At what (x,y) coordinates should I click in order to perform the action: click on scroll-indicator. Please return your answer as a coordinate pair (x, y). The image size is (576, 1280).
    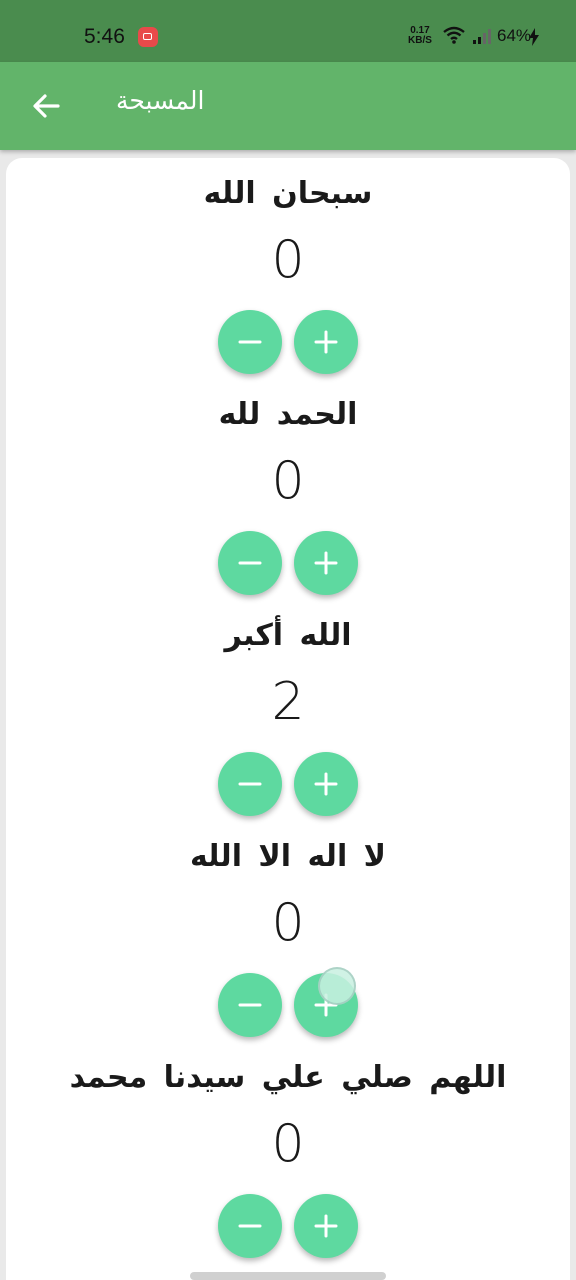
    Looking at the image, I should click on (288, 1276).